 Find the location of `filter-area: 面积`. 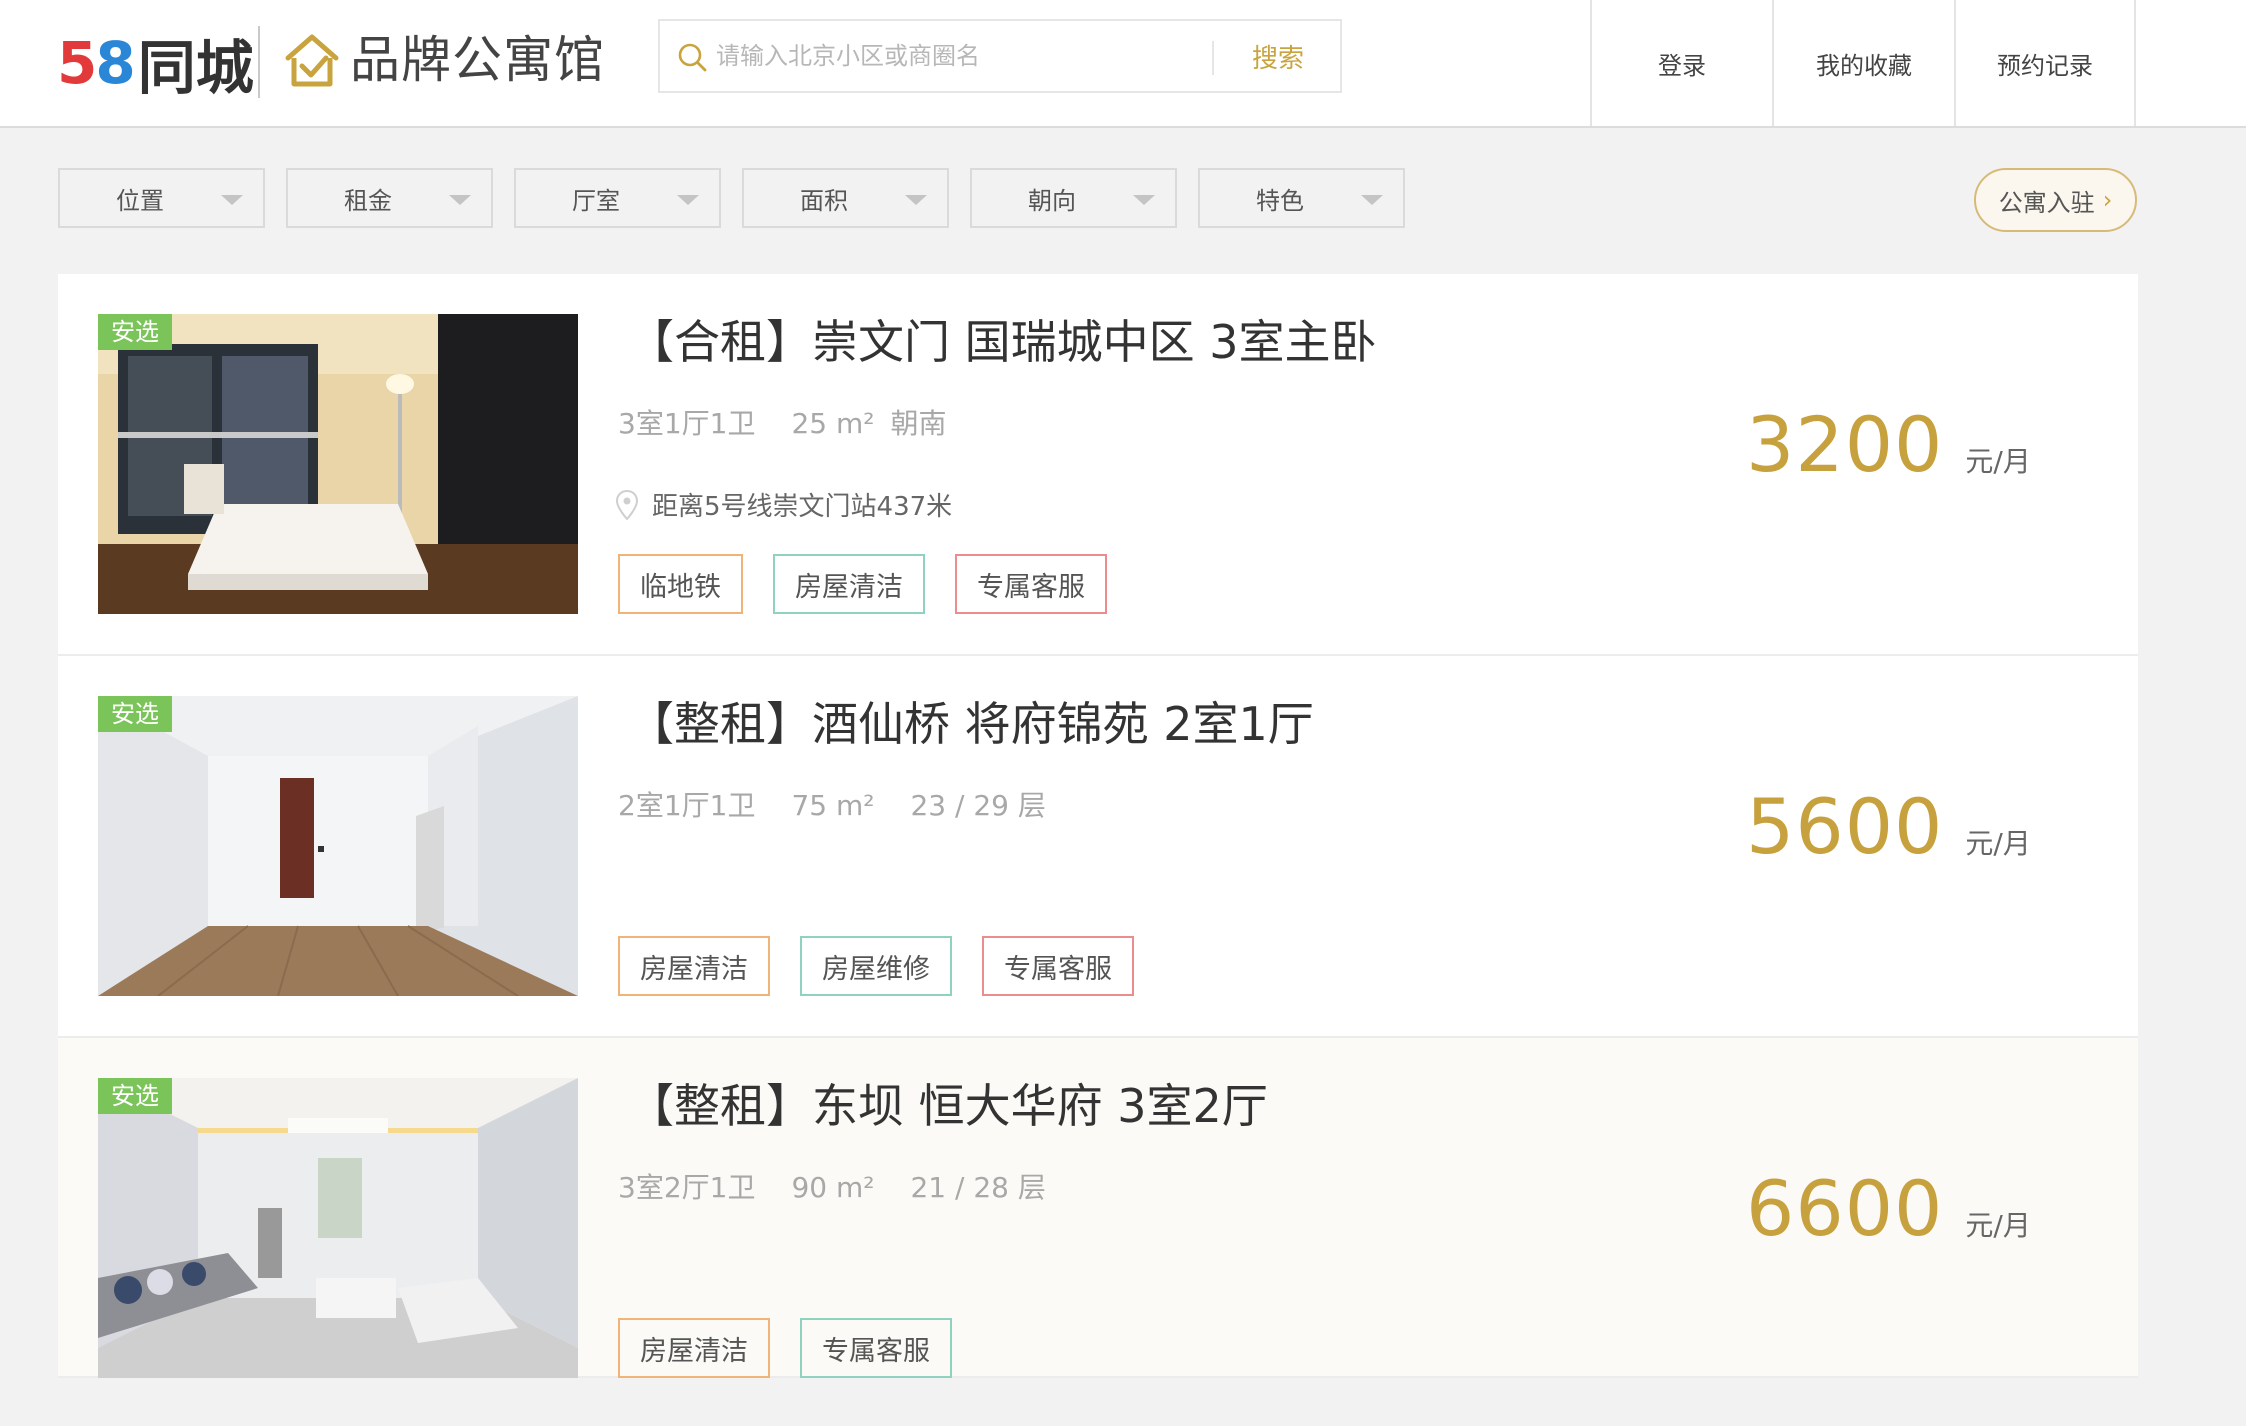

filter-area: 面积 is located at coordinates (845, 198).